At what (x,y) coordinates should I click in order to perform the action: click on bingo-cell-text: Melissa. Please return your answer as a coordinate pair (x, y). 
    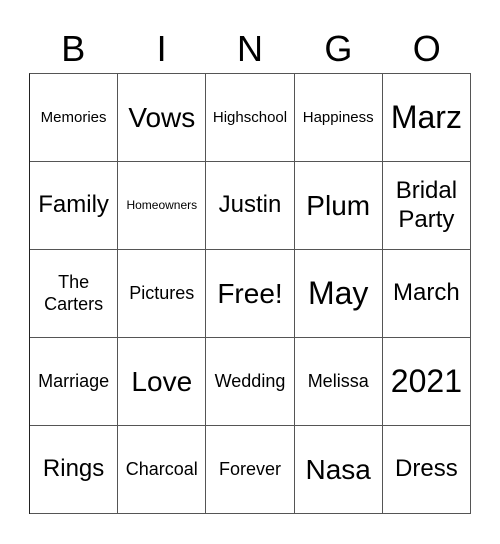
    Looking at the image, I should click on (338, 380).